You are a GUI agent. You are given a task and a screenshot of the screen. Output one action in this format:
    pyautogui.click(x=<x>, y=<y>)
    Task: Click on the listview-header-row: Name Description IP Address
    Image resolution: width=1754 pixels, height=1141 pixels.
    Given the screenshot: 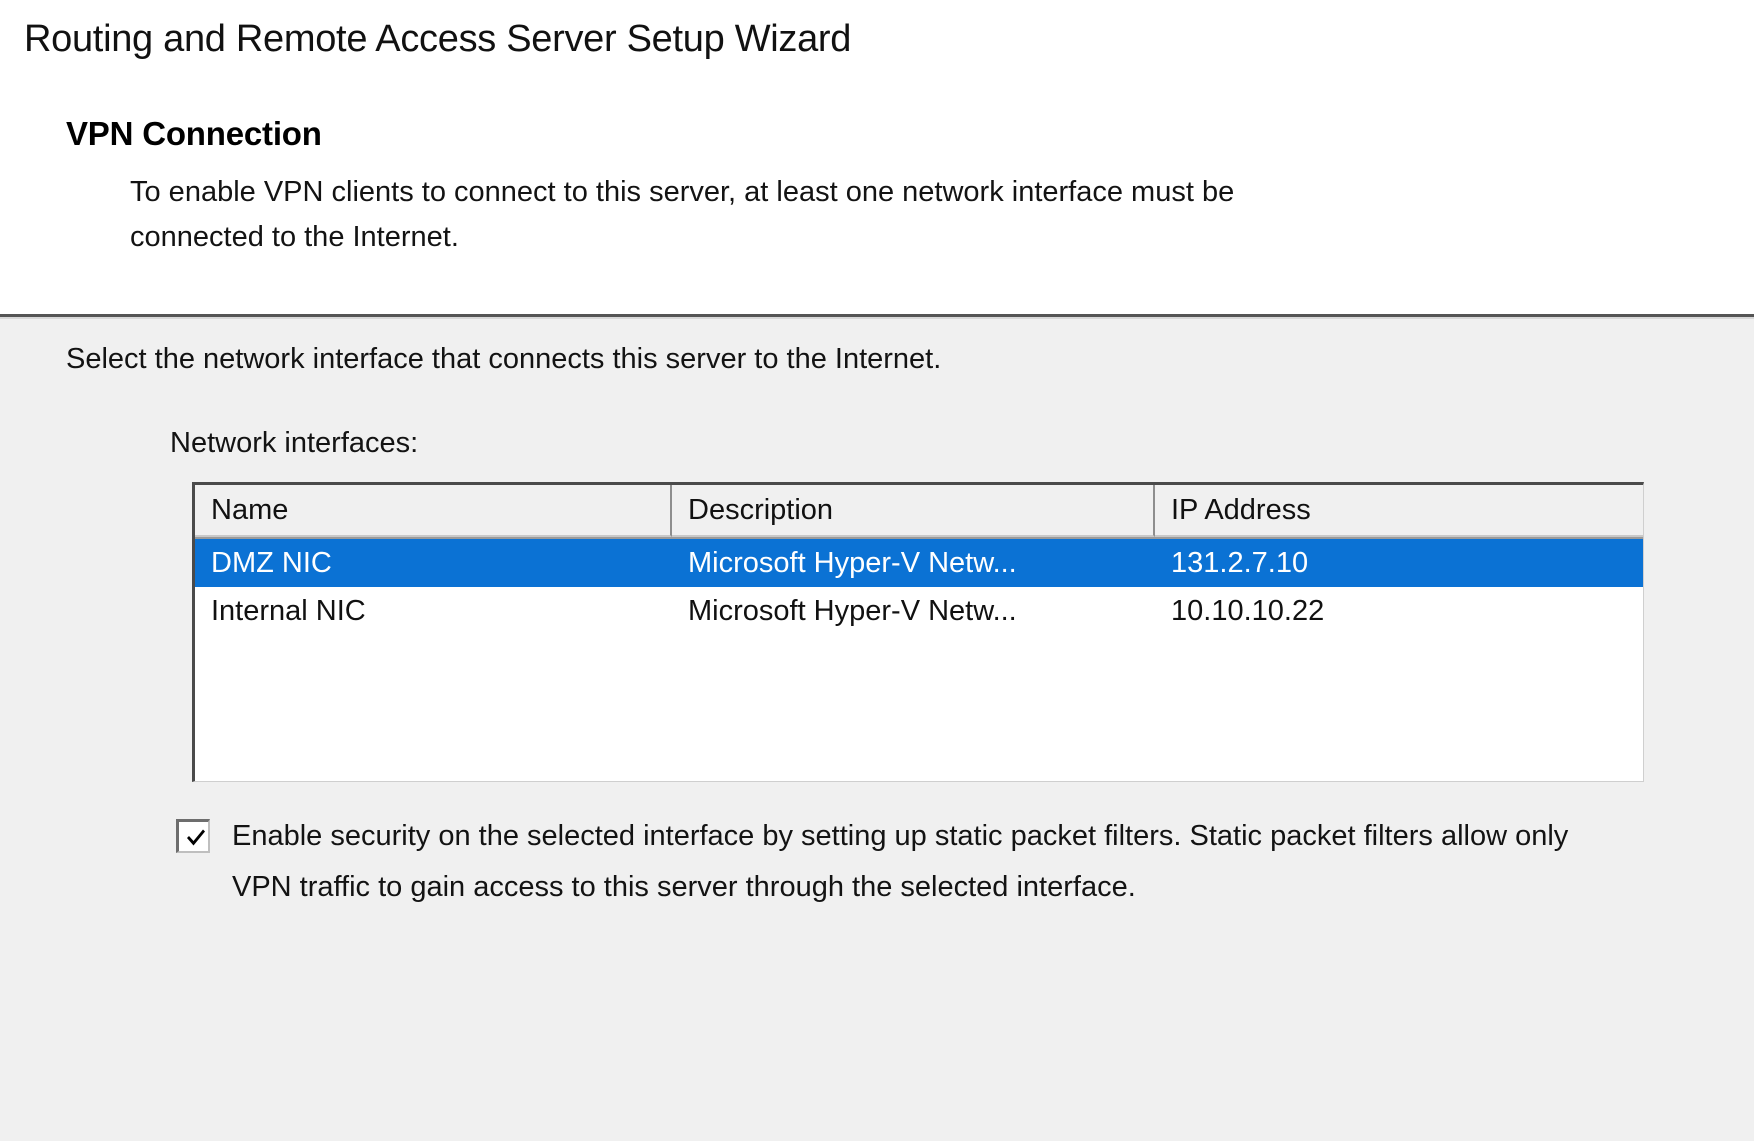 What is the action you would take?
    pyautogui.click(x=919, y=512)
    